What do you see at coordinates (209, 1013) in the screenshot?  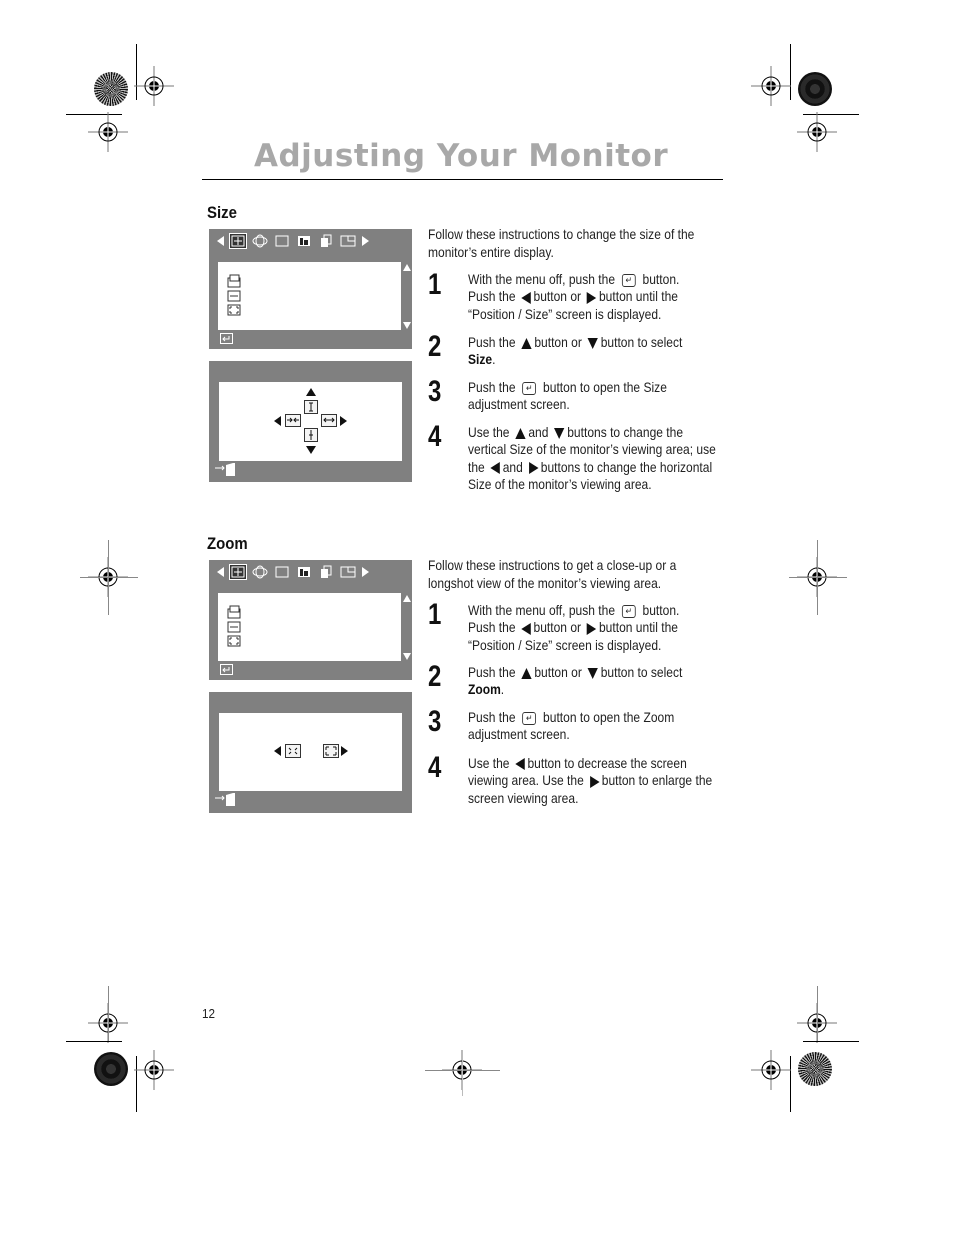 I see `page-number: 12` at bounding box center [209, 1013].